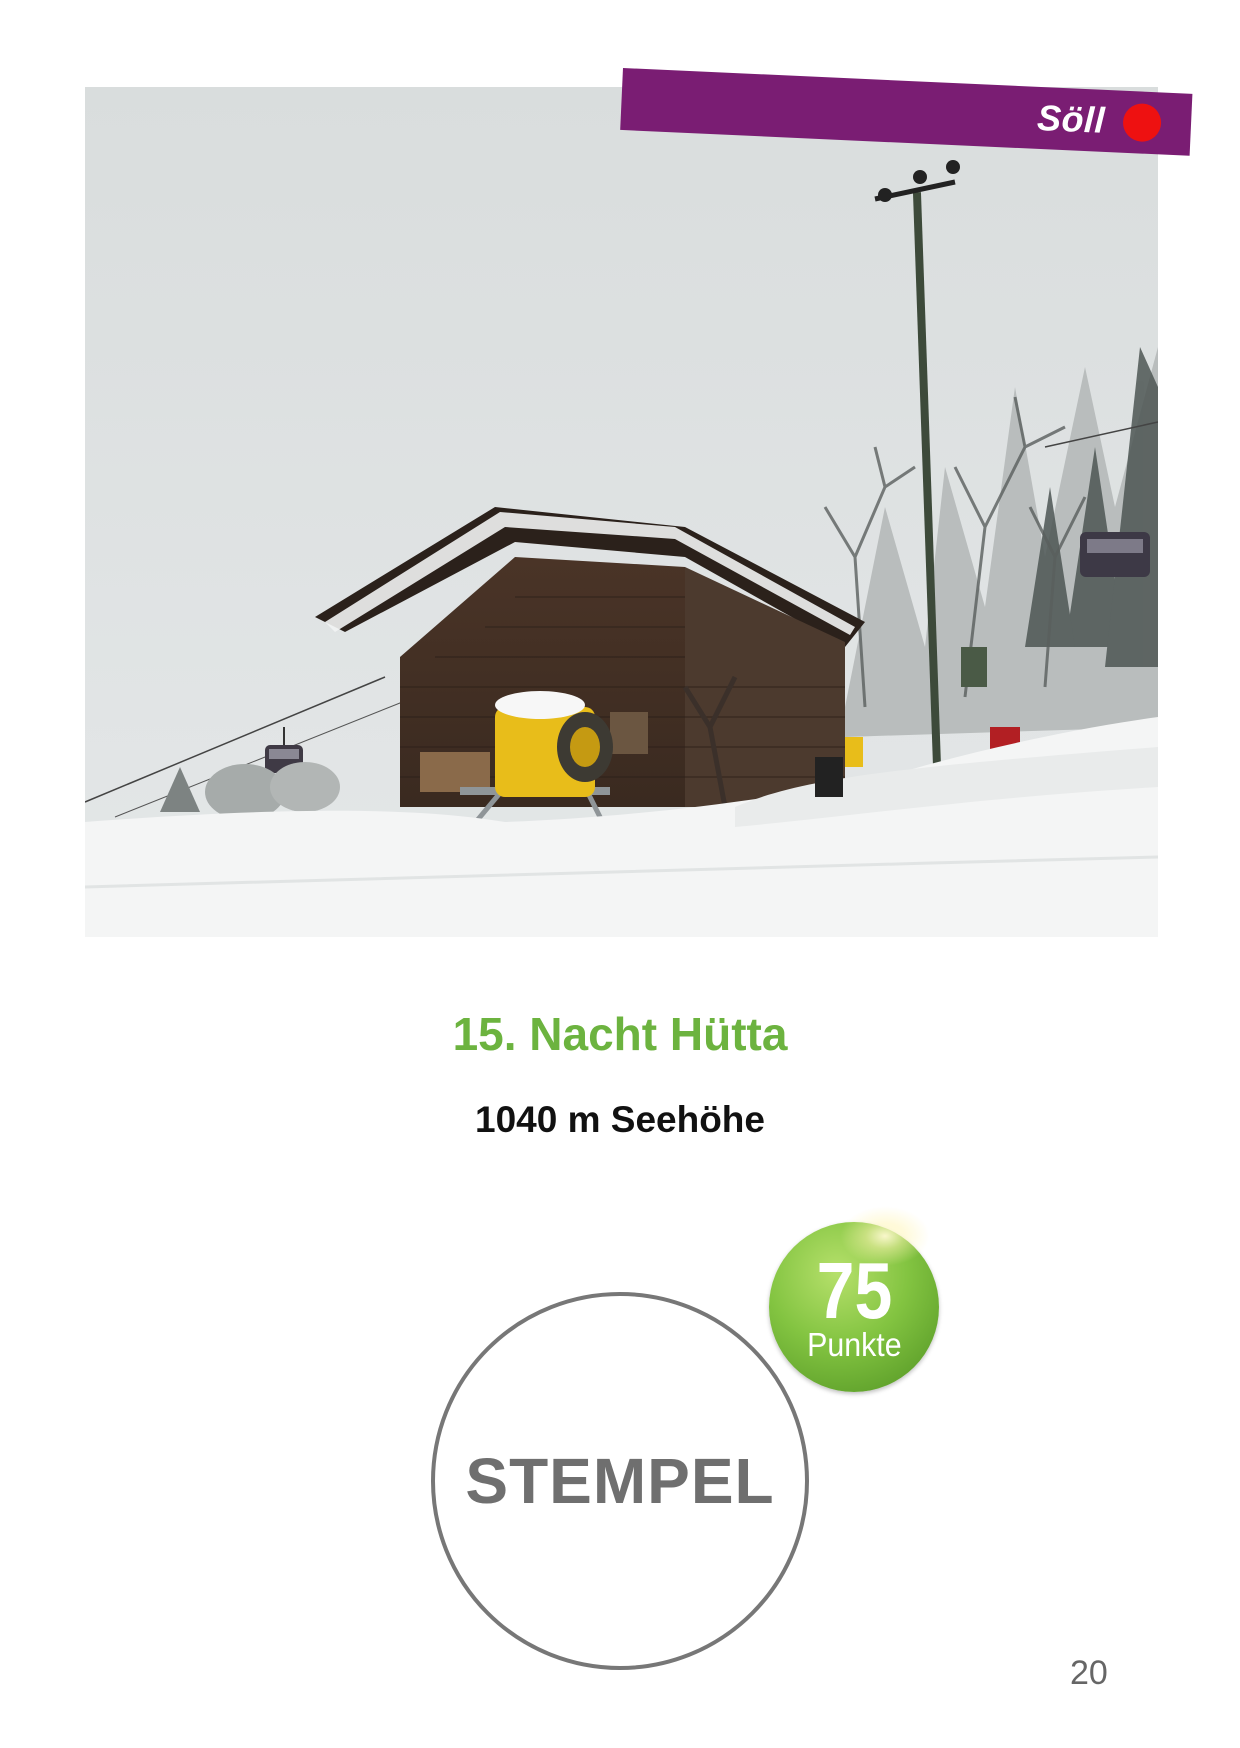 Image resolution: width=1240 pixels, height=1748 pixels. I want to click on sparkle-icon, so click(885, 1236).